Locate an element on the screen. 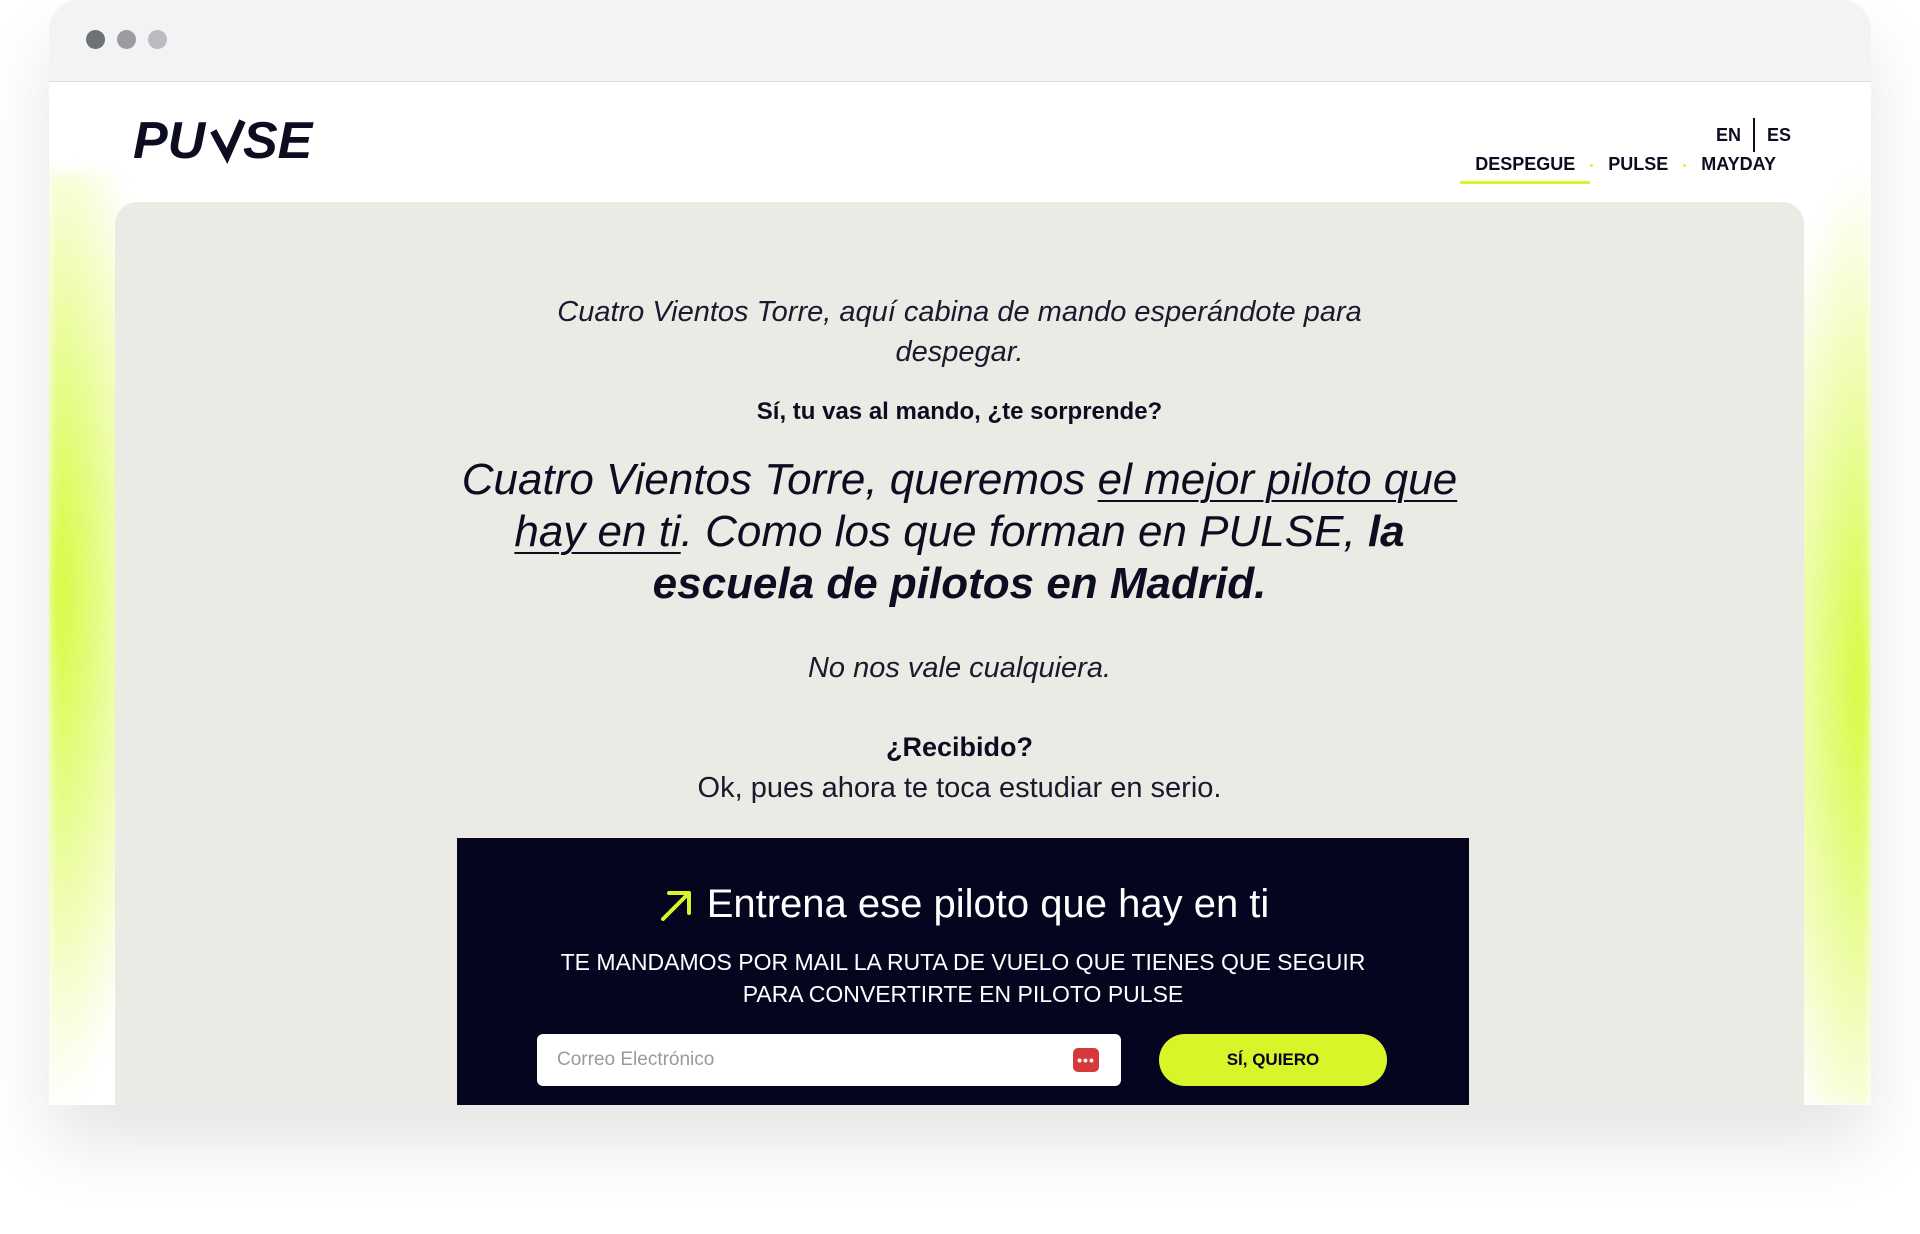  arrow-up-right-icon is located at coordinates (675, 905).